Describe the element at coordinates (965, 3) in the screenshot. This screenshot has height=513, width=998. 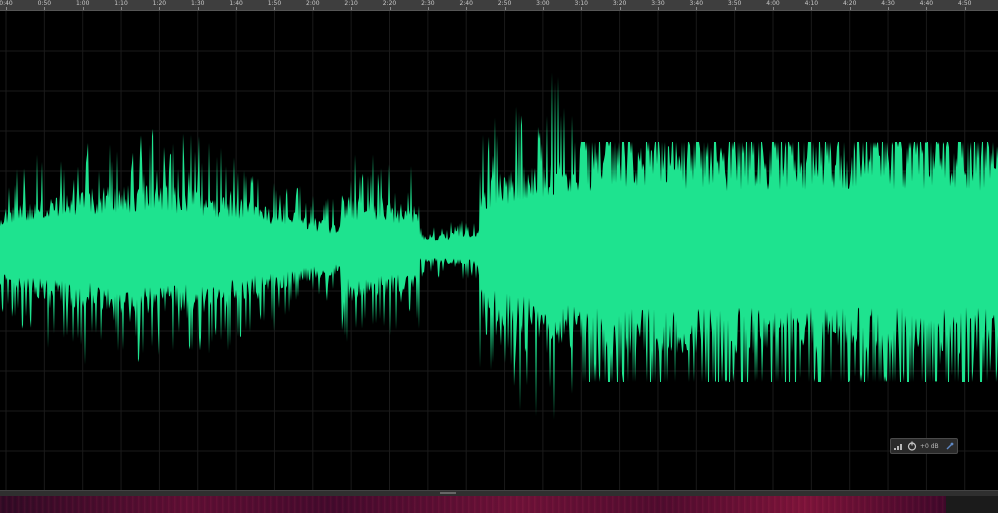
I see `time-tick-label: 4:50` at that location.